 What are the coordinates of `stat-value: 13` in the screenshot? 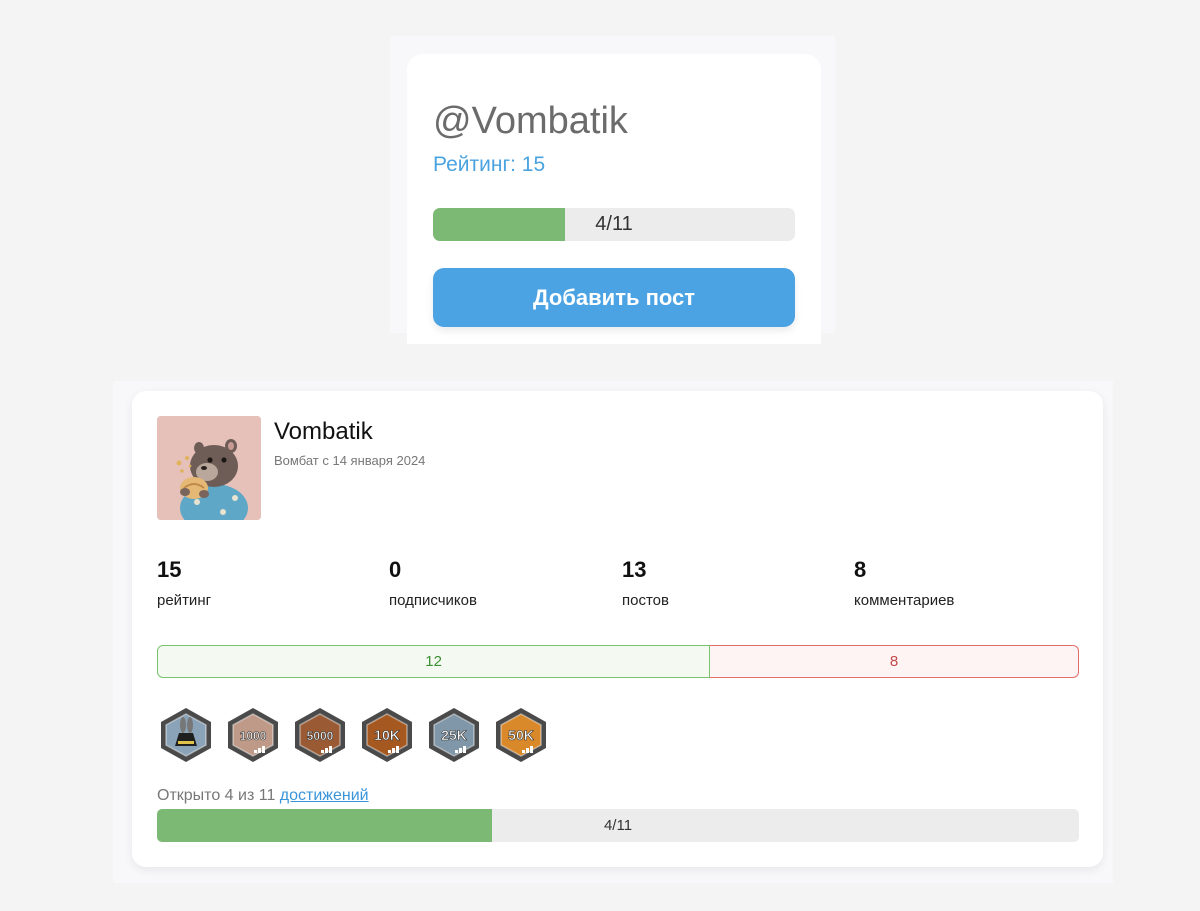 It's located at (634, 569).